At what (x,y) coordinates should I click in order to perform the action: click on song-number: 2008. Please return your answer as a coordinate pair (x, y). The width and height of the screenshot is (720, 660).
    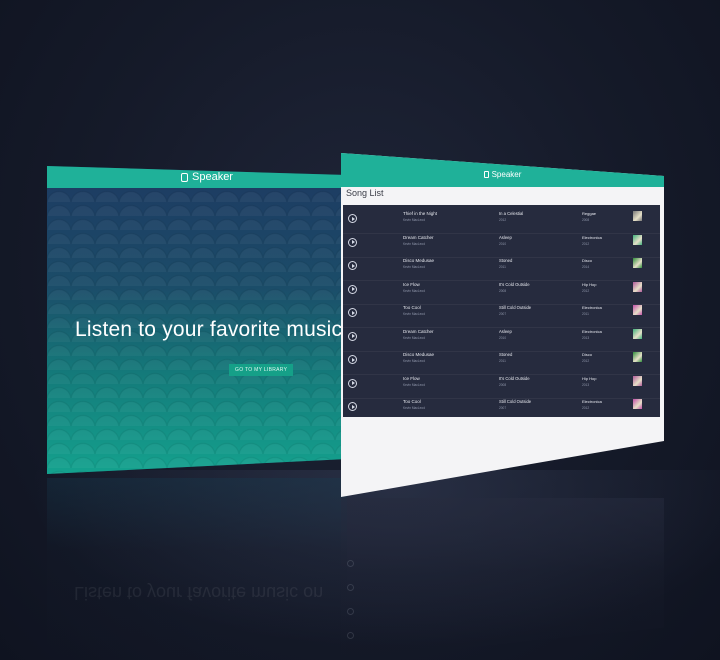
    Looking at the image, I should click on (586, 220).